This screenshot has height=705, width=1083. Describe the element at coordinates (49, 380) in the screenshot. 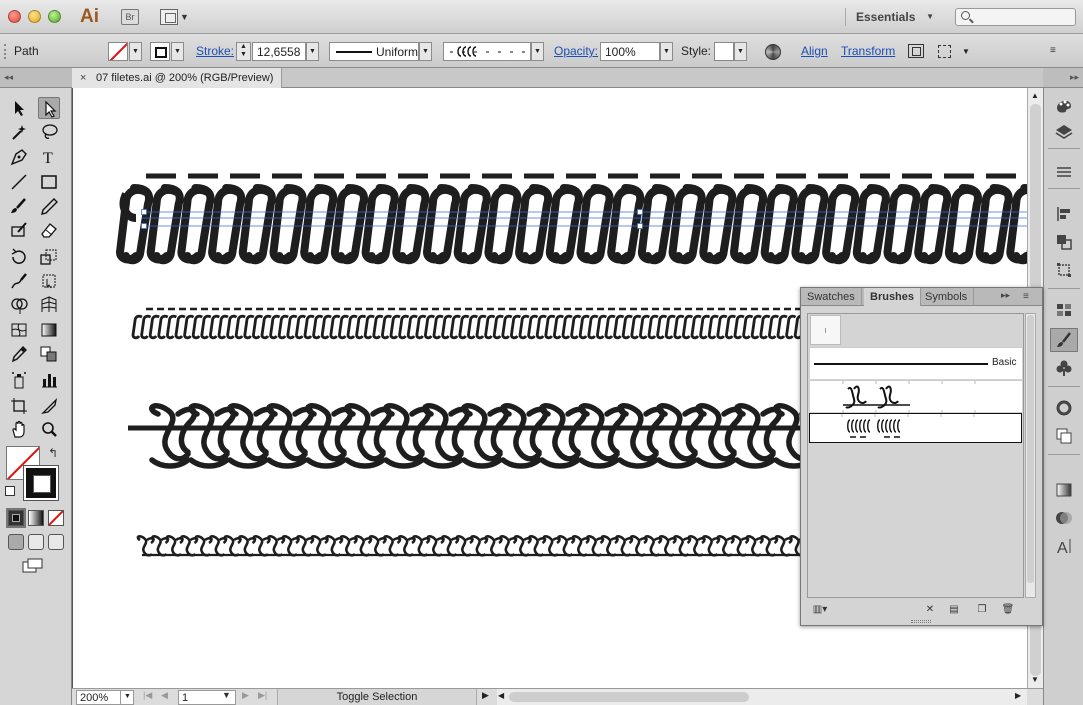

I see `column-graph-tool` at that location.